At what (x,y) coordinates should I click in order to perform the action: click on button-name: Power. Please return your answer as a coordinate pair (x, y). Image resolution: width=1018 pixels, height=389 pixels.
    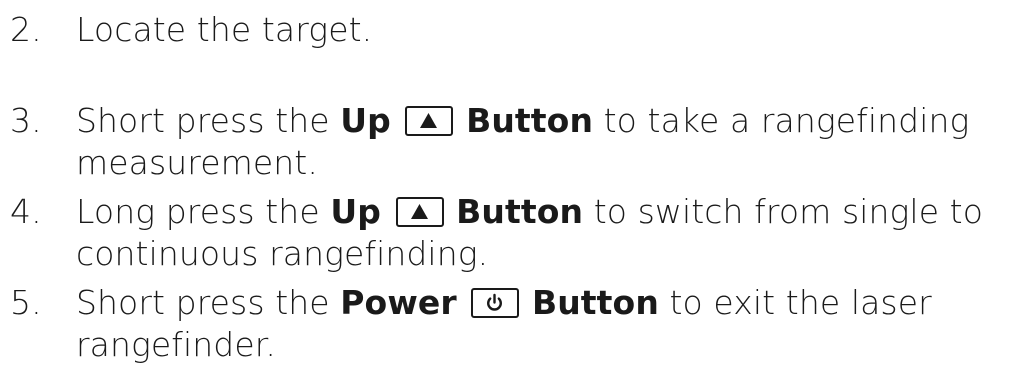
    Looking at the image, I should click on (398, 302).